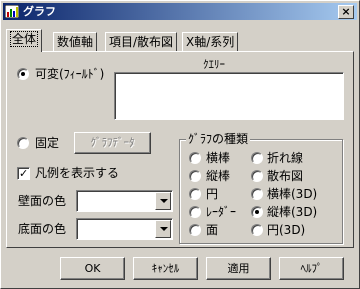 The width and height of the screenshot is (360, 289). Describe the element at coordinates (218, 139) in the screenshot. I see `graph-type-title: ｸﾞﾗﾌの種類` at that location.